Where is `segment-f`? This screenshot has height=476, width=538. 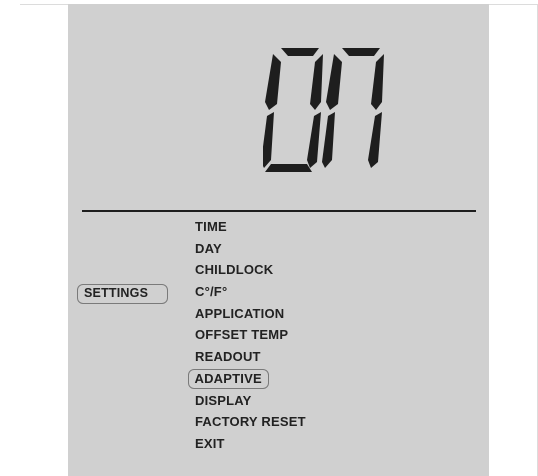
segment-f is located at coordinates (273, 82).